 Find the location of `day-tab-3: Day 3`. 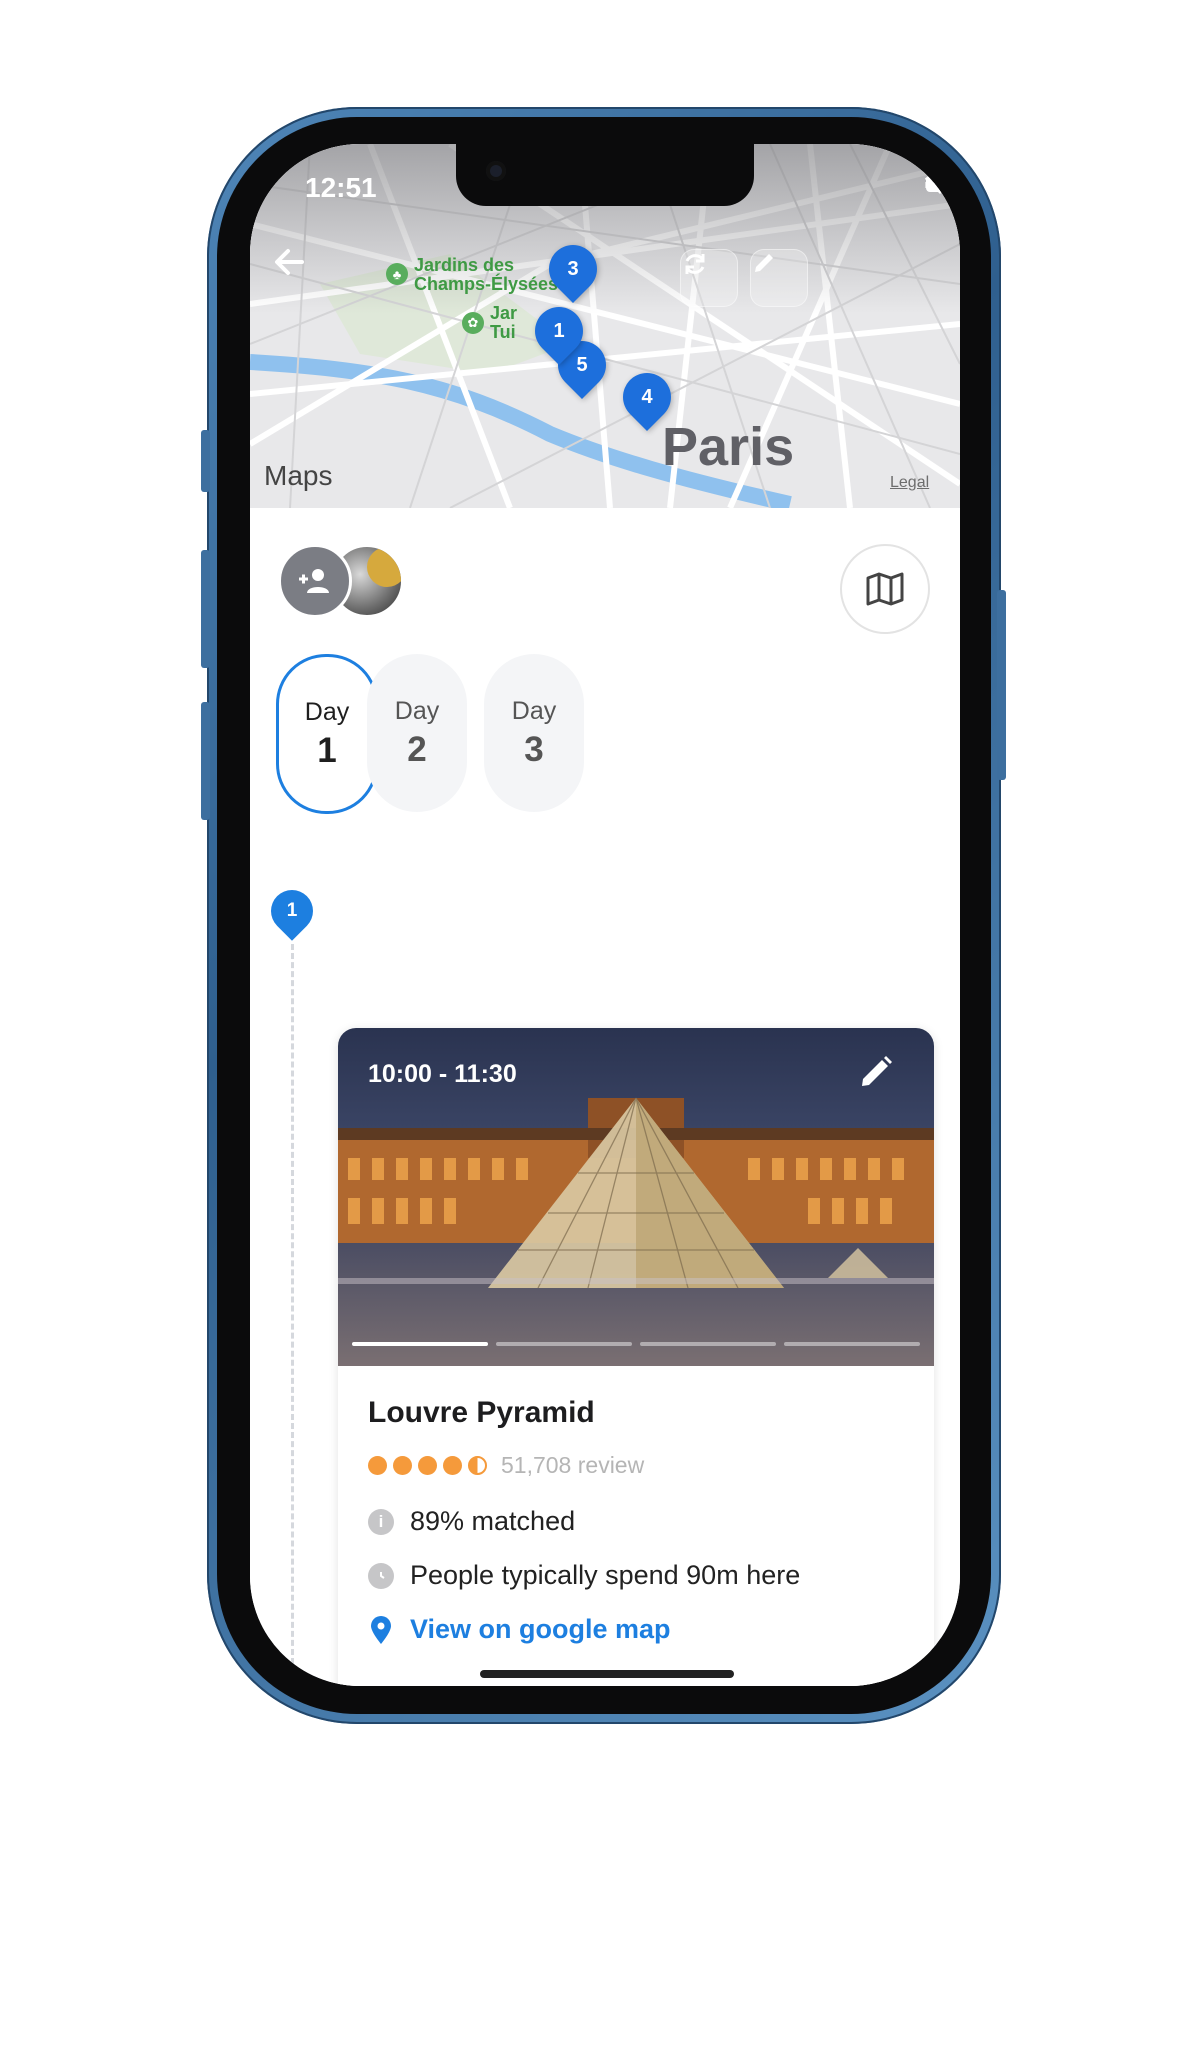

day-tab-3: Day 3 is located at coordinates (534, 733).